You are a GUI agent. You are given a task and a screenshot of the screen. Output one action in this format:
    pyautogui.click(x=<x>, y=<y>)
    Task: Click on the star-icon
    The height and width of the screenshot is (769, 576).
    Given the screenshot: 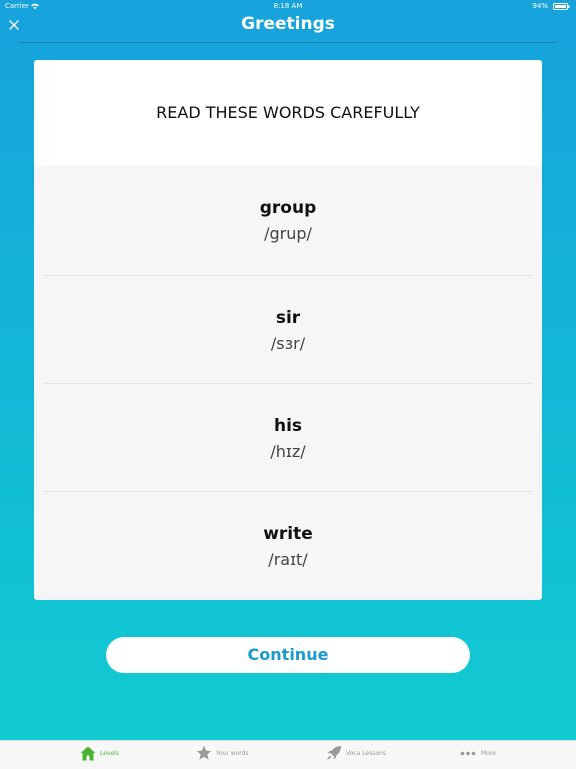 What is the action you would take?
    pyautogui.click(x=204, y=752)
    